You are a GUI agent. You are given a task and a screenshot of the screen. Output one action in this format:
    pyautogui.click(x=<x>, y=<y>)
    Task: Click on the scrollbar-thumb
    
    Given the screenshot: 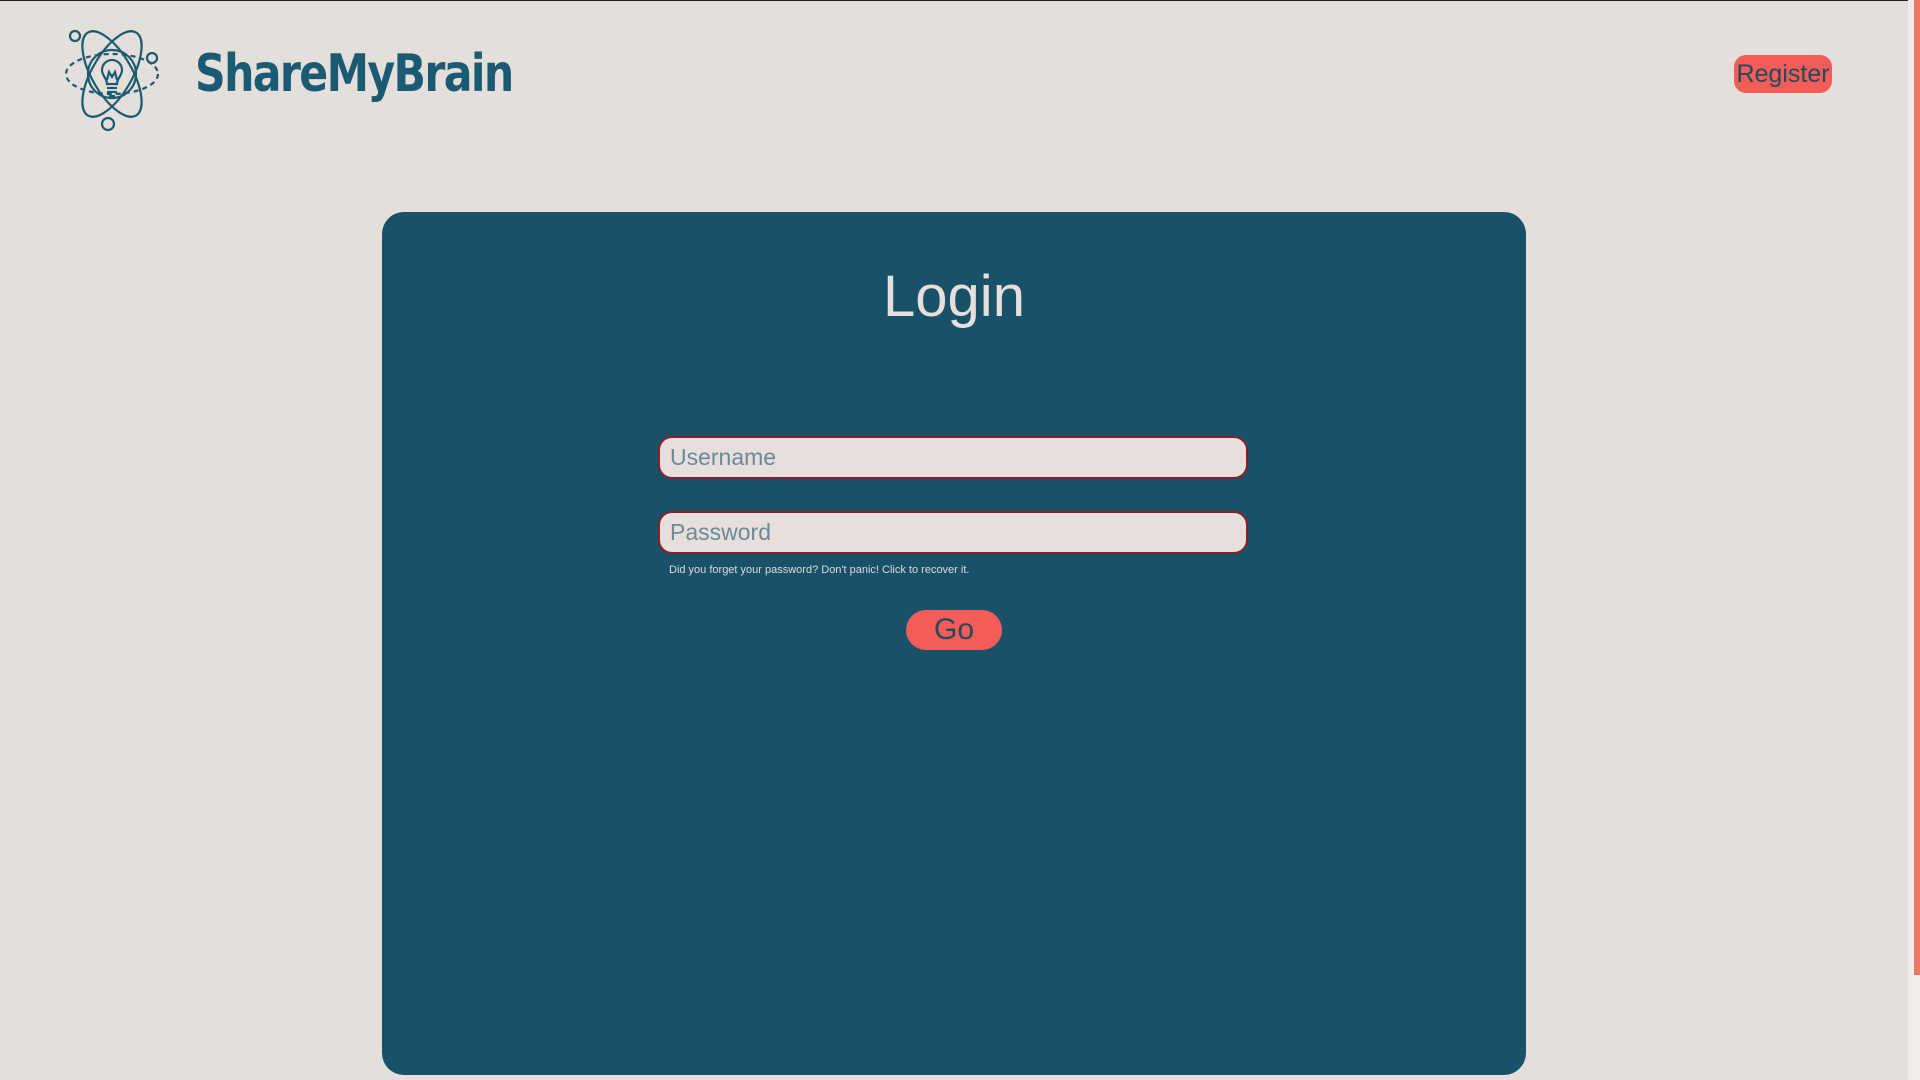 What is the action you would take?
    pyautogui.click(x=1917, y=487)
    